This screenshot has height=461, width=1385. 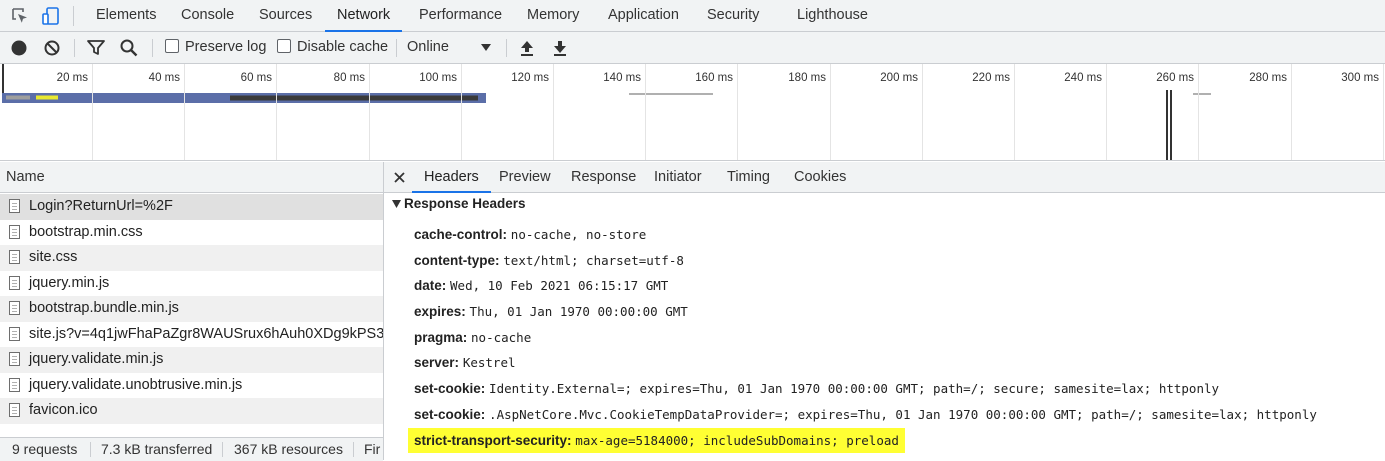 I want to click on disable-cache-checkbox: Disable cache, so click(x=332, y=47).